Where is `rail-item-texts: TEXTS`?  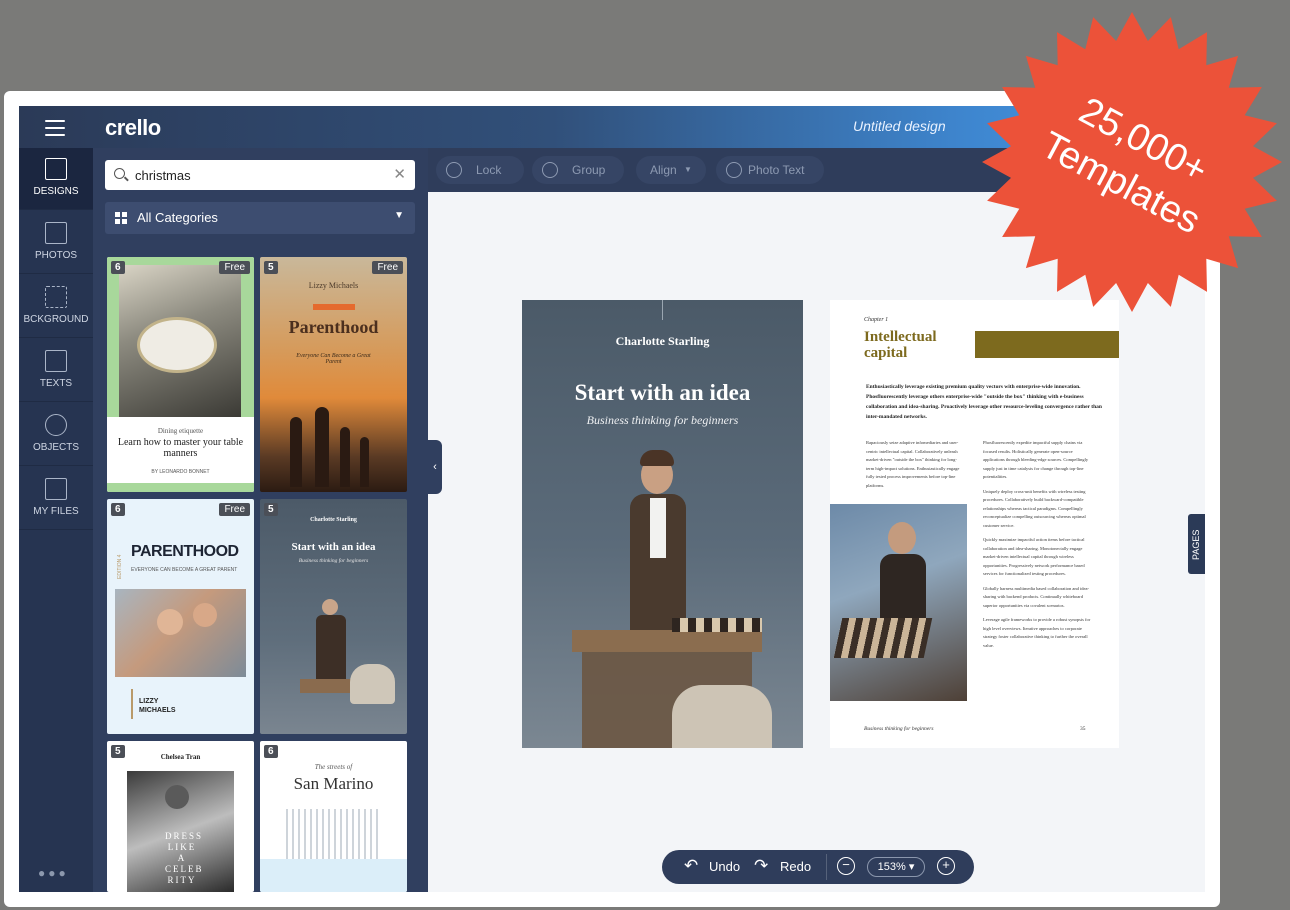 rail-item-texts: TEXTS is located at coordinates (56, 371).